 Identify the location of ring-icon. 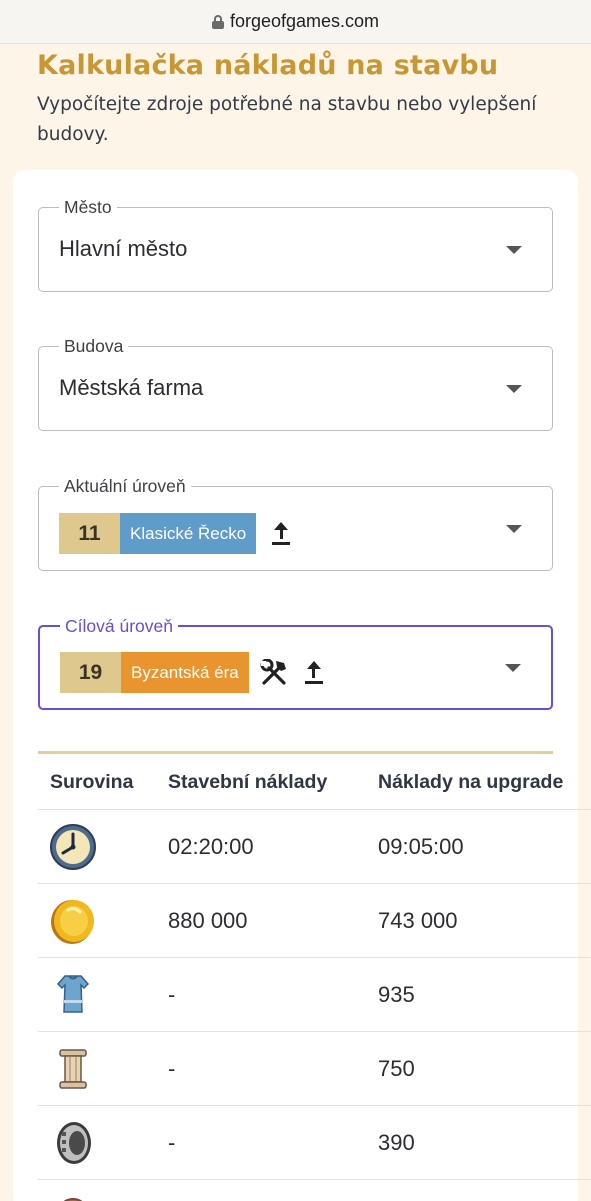
(73, 1143).